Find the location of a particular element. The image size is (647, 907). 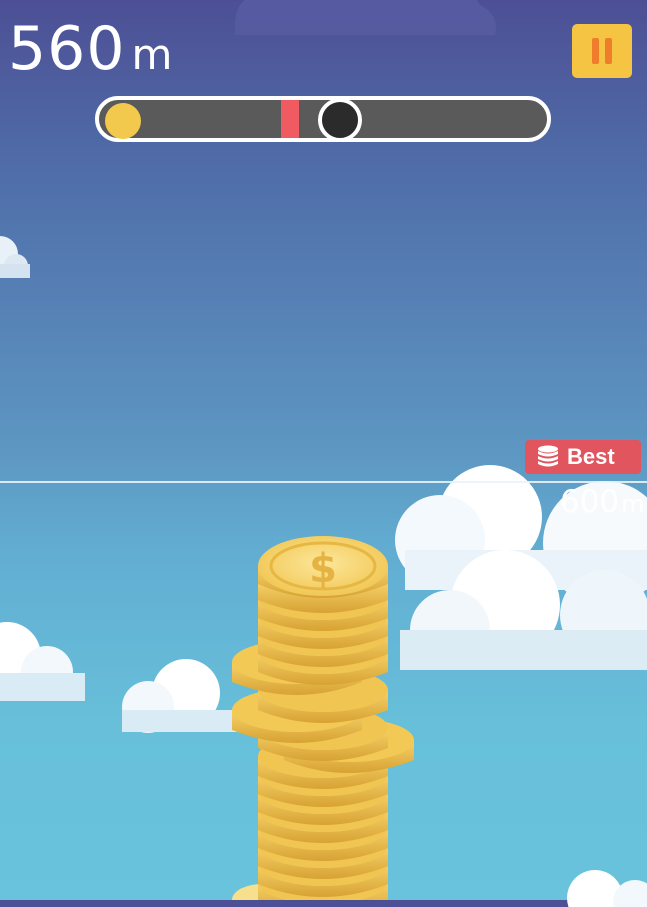

coin-stack-upper: $ is located at coordinates (323, 610).